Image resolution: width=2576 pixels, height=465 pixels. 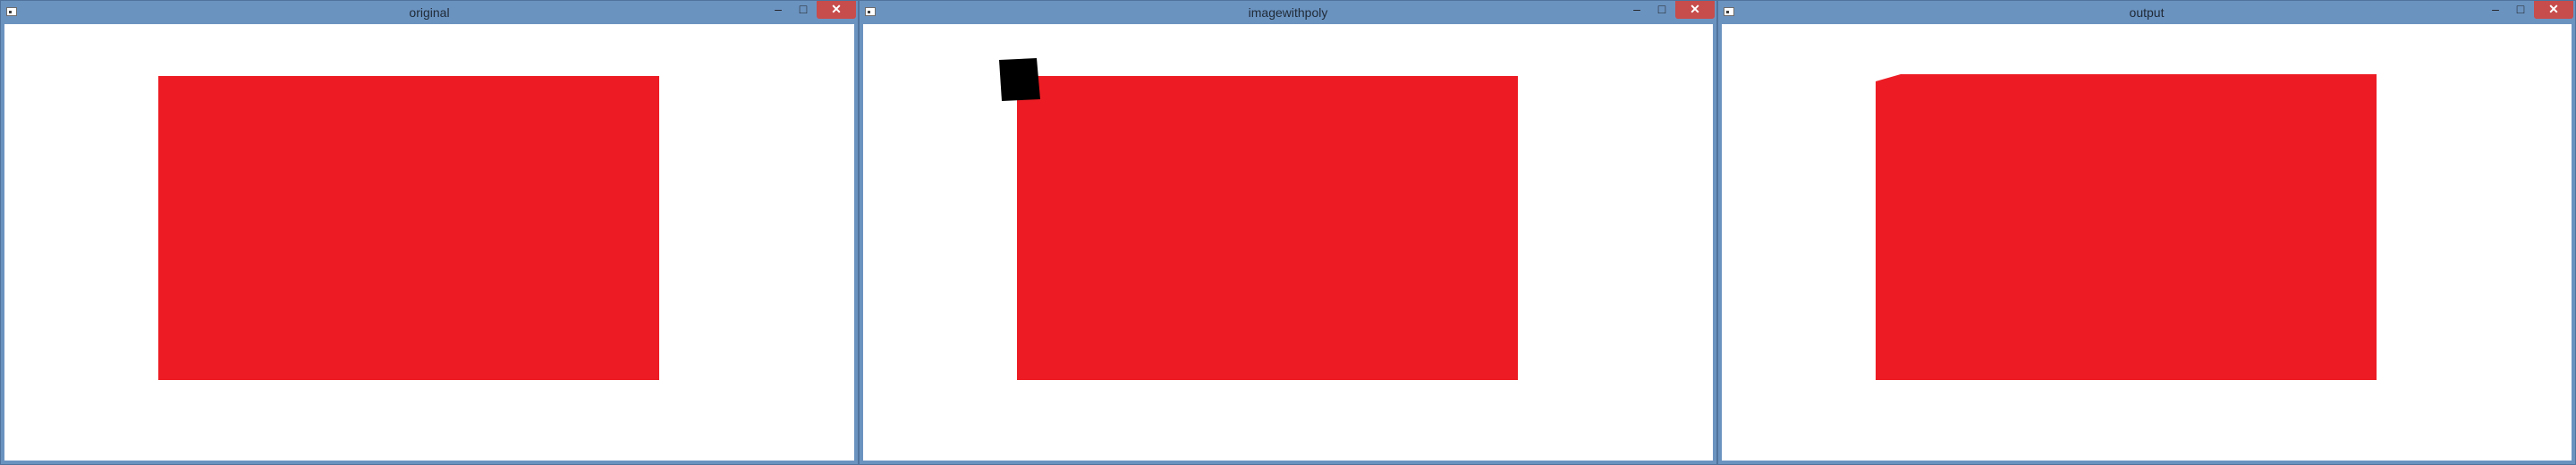 I want to click on image-output, so click(x=2126, y=227).